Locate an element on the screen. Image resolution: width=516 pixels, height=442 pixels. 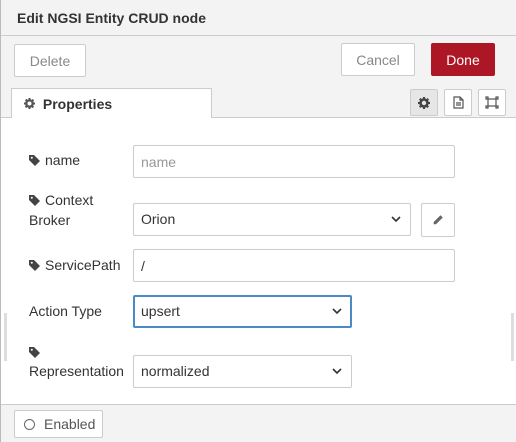
tab-settings is located at coordinates (424, 102).